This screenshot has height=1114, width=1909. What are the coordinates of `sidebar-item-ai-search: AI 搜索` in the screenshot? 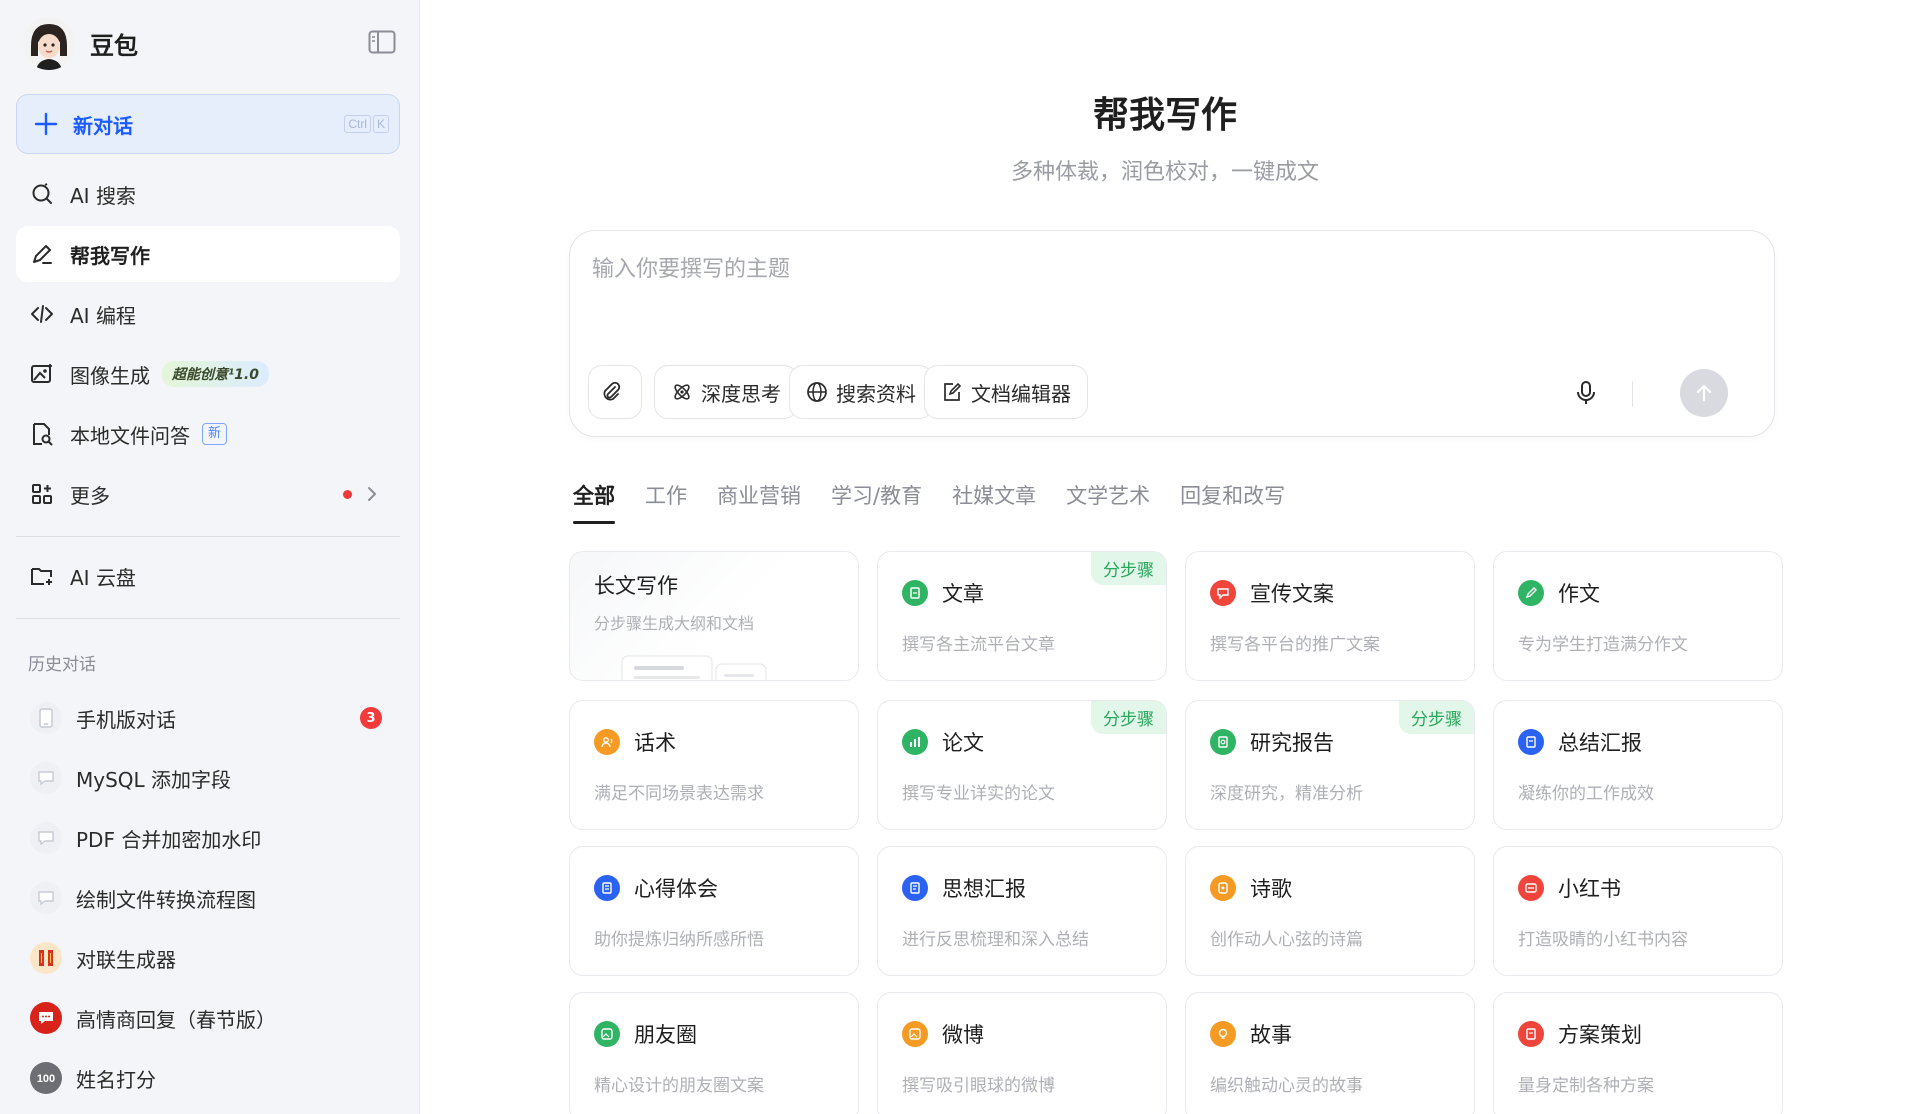 It's located at (208, 194).